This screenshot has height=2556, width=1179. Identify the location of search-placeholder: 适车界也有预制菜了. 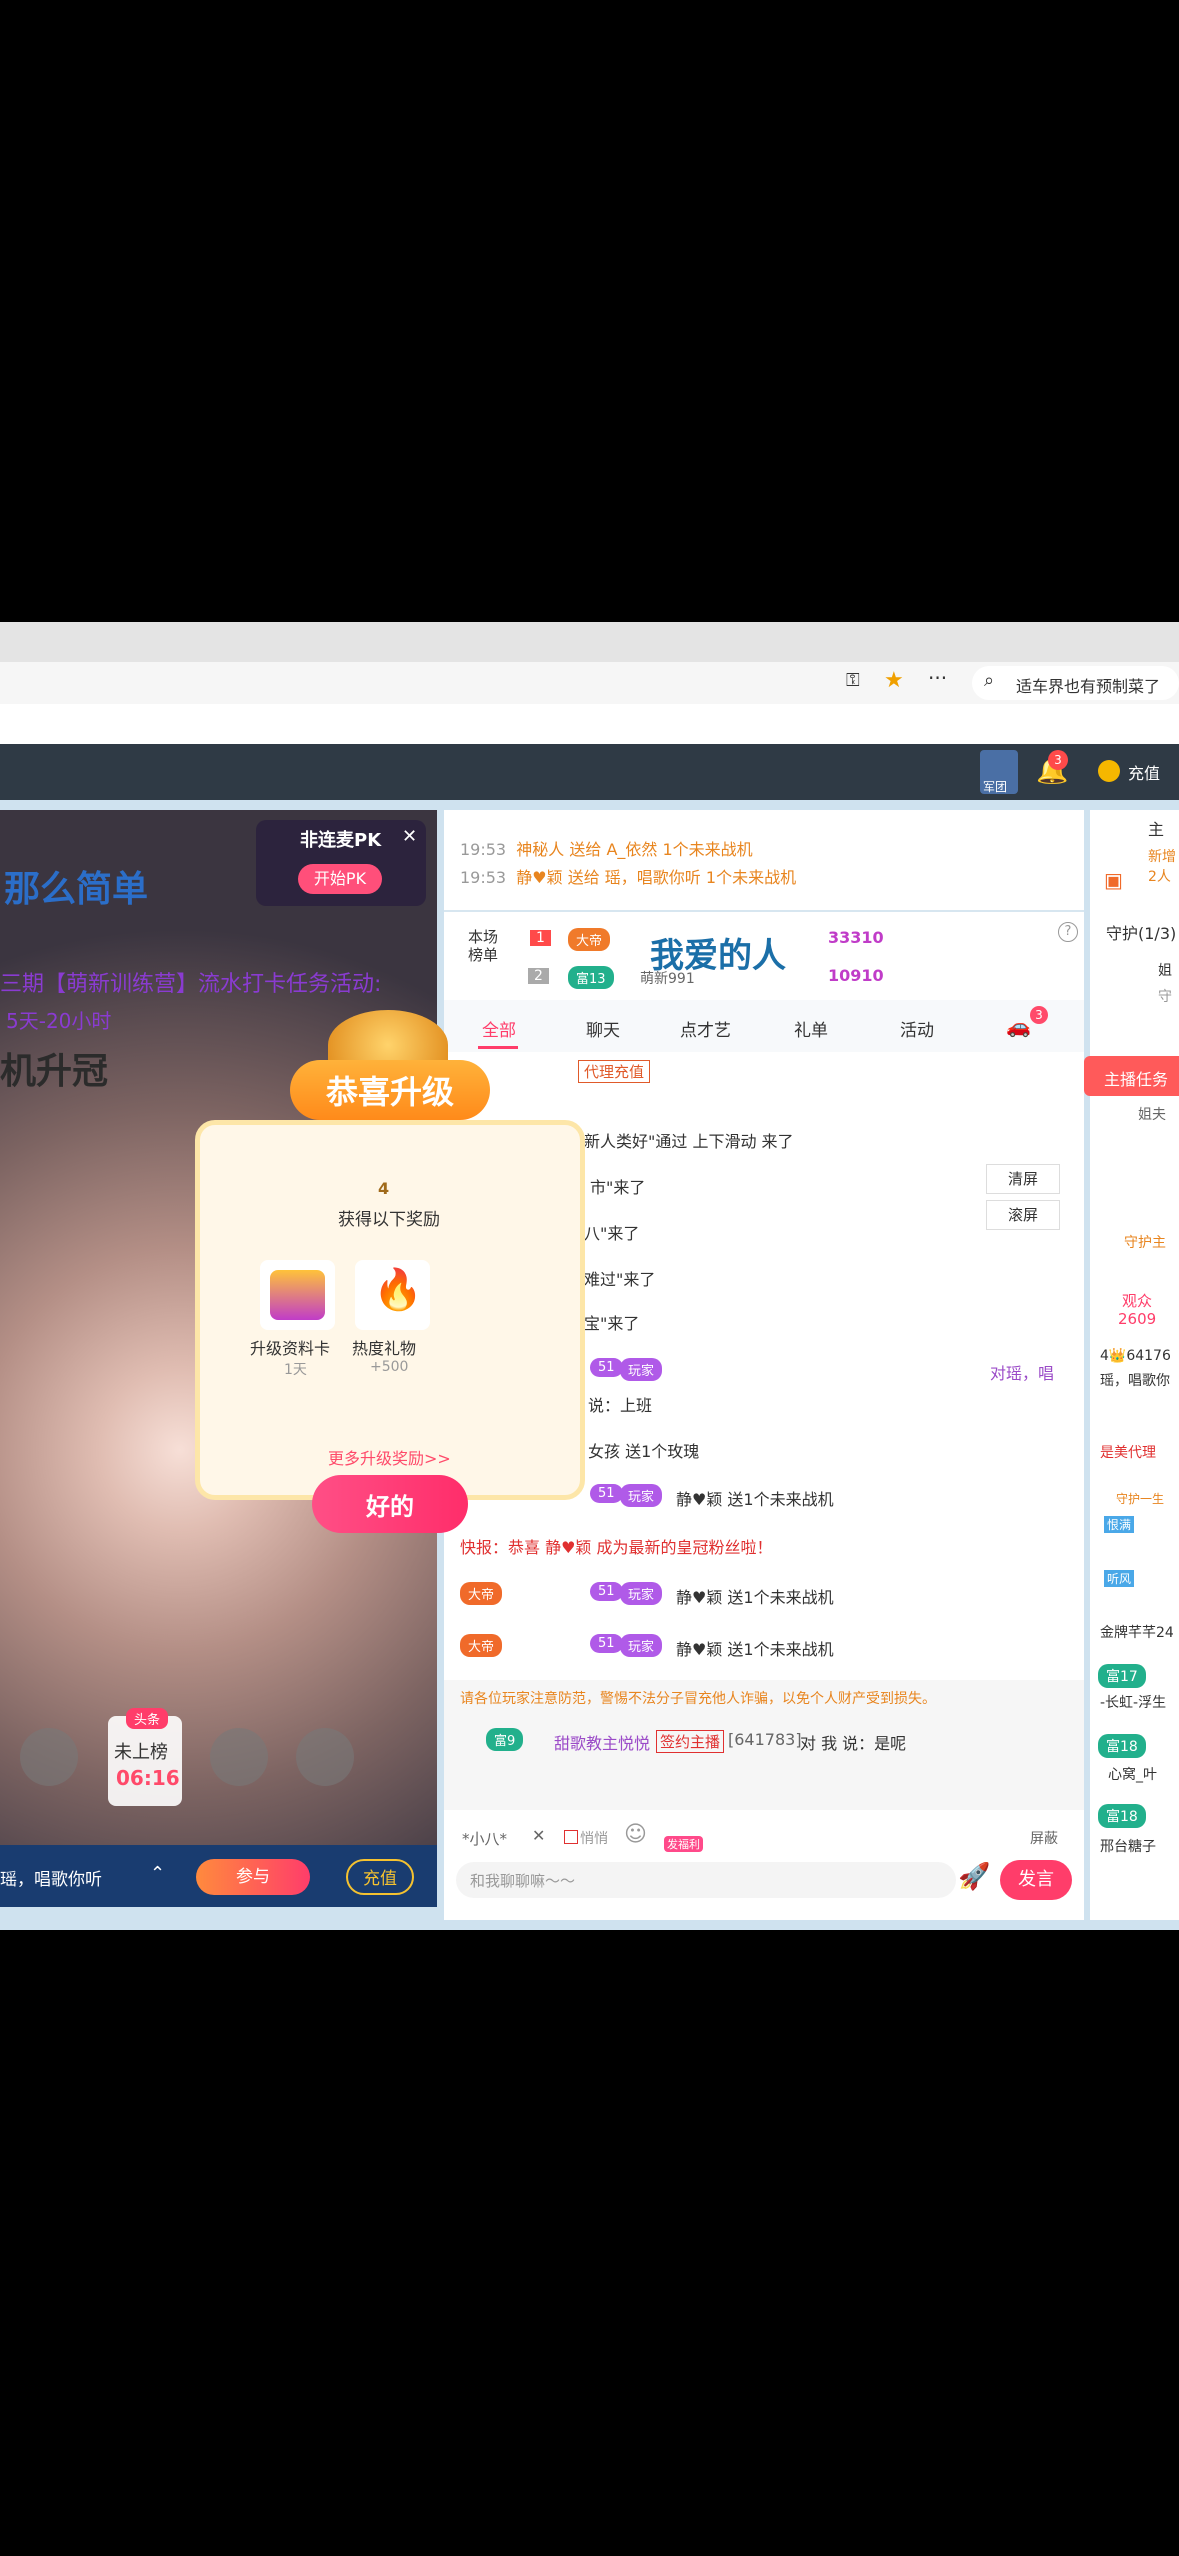
(1088, 686).